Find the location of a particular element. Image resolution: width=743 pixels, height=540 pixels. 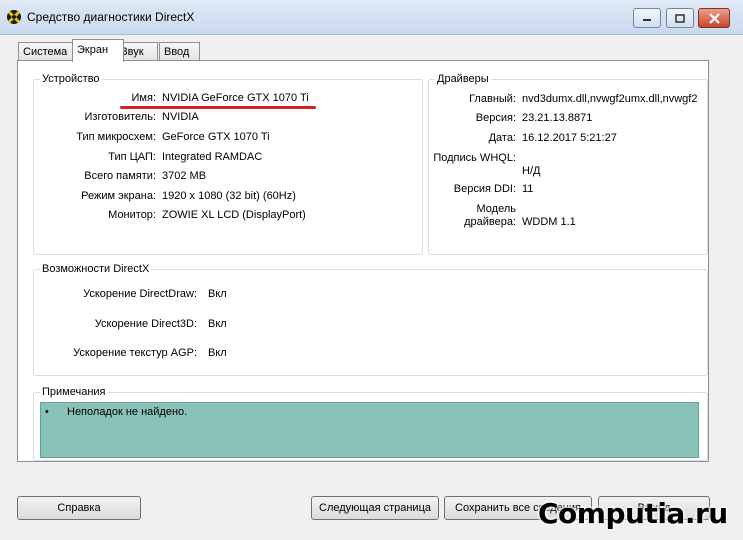

feature-value-agp: Вкл is located at coordinates (217, 353).